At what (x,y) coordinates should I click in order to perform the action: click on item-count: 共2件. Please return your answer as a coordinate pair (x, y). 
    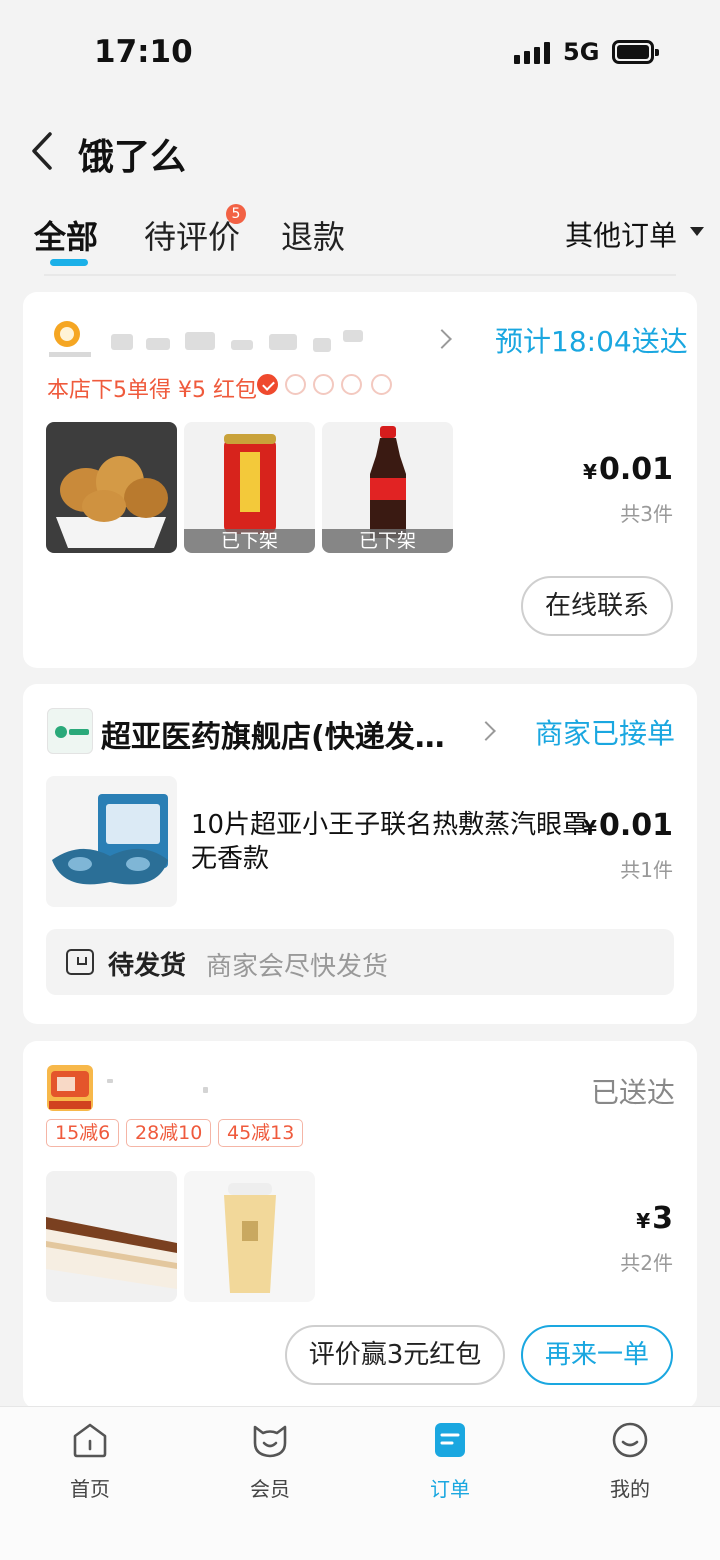
    Looking at the image, I should click on (646, 1263).